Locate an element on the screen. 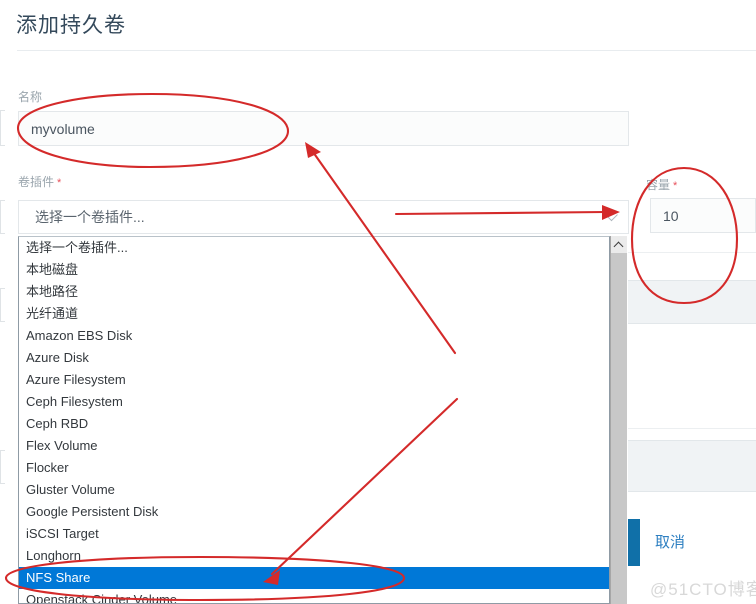 The width and height of the screenshot is (756, 604). dropdown-option: 本地路径 is located at coordinates (314, 292).